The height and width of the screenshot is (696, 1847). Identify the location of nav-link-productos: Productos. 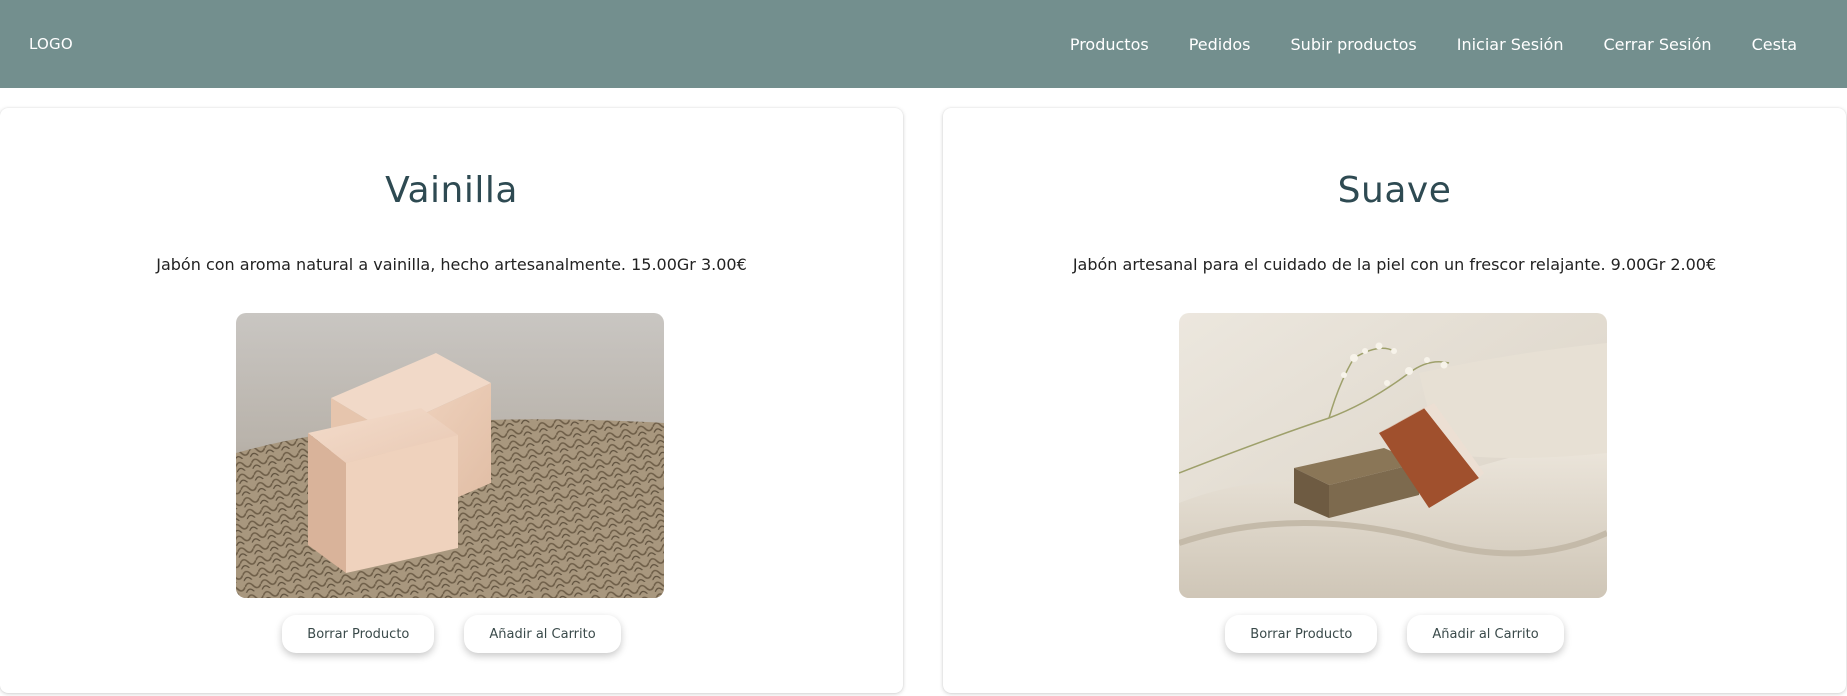
(1109, 44).